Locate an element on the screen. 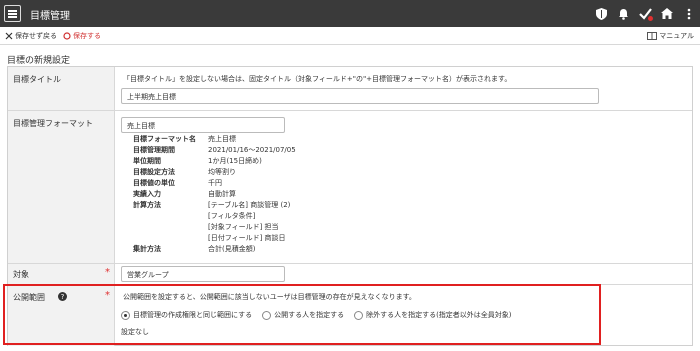 This screenshot has width=700, height=351. format-detail-row: 目標フォーマット名 売上目標 is located at coordinates (184, 139).